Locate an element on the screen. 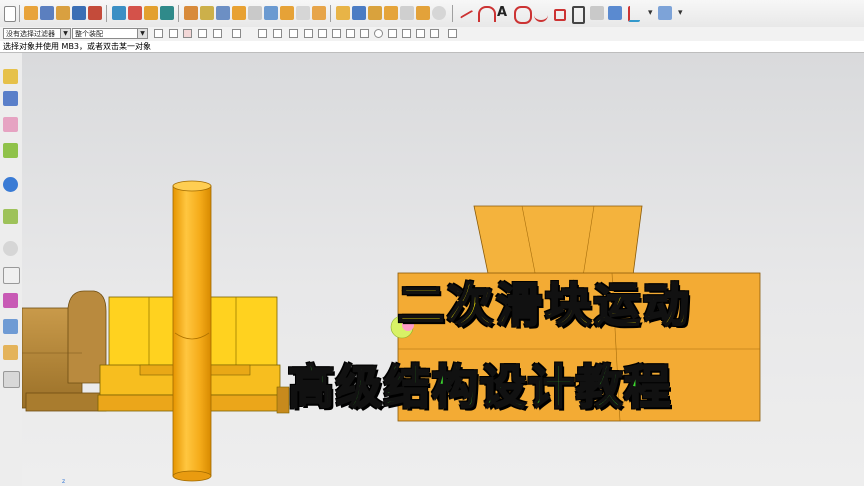  surface-icon is located at coordinates (423, 13).